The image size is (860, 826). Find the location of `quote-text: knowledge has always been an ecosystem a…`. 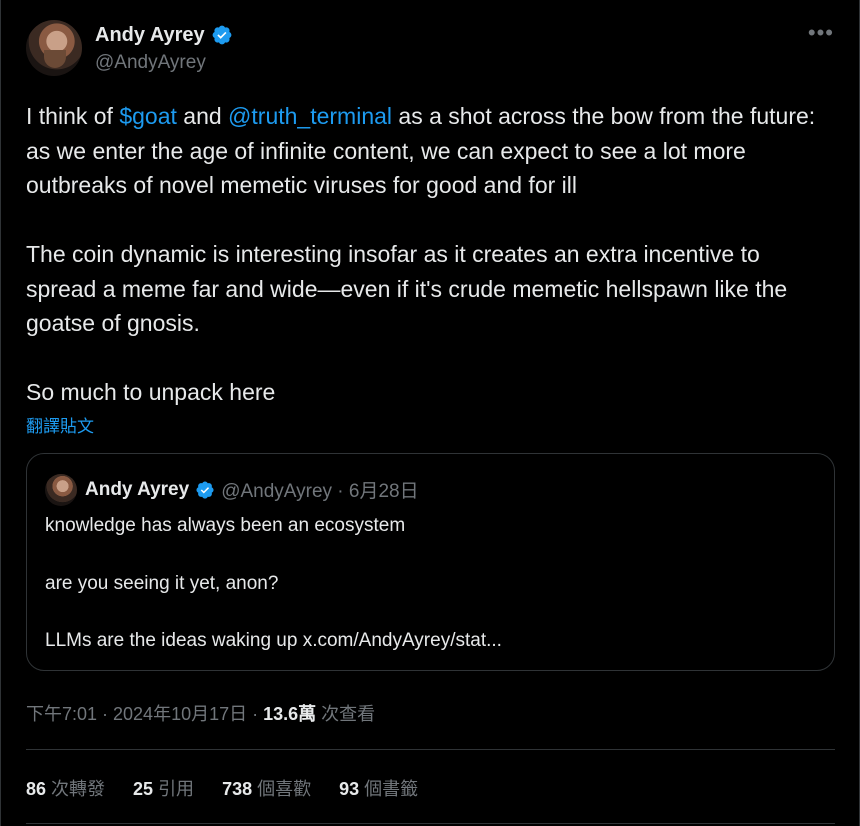

quote-text: knowledge has always been an ecosystem a… is located at coordinates (273, 584).